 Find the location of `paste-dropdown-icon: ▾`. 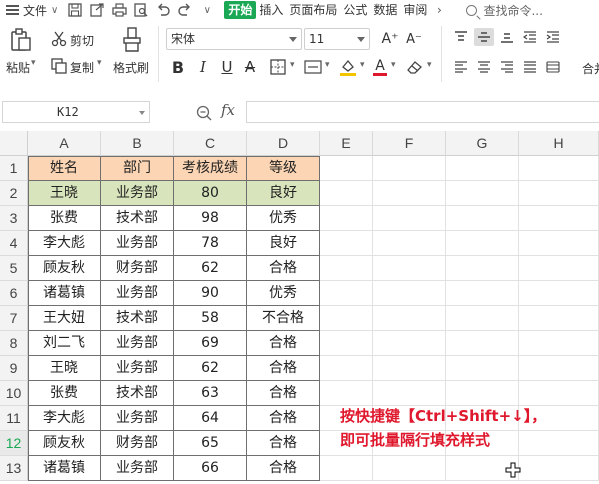

paste-dropdown-icon: ▾ is located at coordinates (33, 63).